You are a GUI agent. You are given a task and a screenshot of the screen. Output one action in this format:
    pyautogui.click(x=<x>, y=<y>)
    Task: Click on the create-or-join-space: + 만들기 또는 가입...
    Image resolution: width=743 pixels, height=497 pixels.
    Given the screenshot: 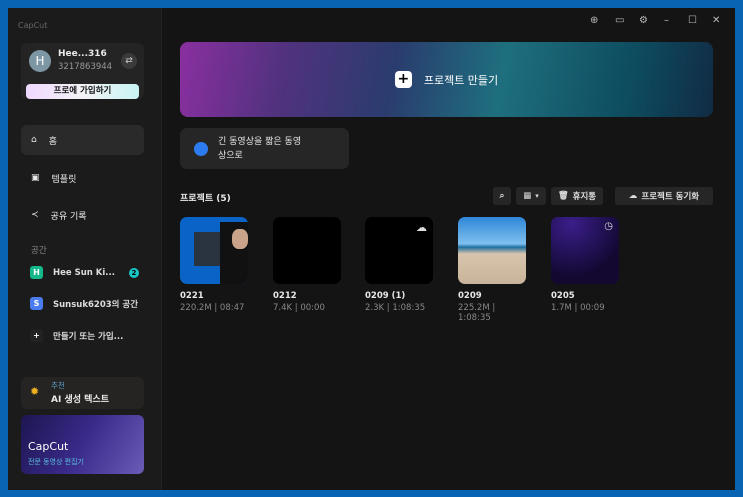 What is the action you would take?
    pyautogui.click(x=76, y=335)
    